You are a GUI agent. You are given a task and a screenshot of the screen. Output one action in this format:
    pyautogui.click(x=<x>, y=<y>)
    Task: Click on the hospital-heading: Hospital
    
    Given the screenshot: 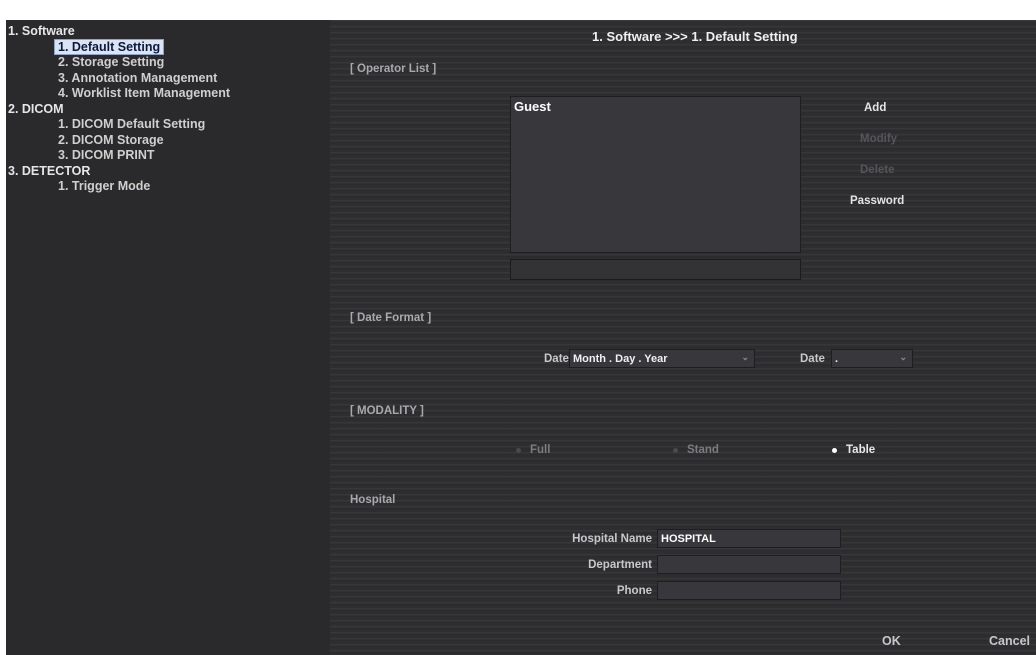 What is the action you would take?
    pyautogui.click(x=373, y=500)
    